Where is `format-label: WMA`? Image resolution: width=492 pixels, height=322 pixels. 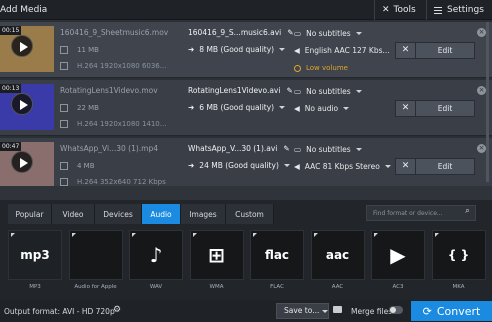 format-label: WMA is located at coordinates (216, 287).